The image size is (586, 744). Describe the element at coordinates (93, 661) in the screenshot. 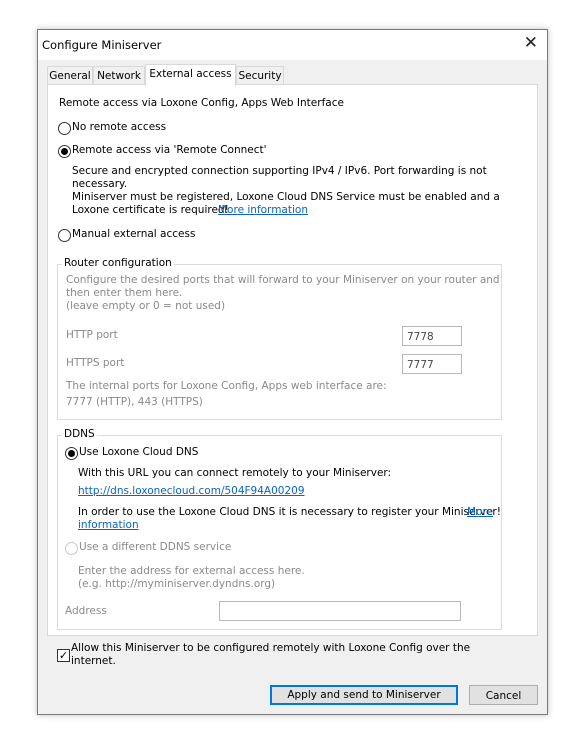

I see `allow-remote-config-label-2: internet.` at that location.